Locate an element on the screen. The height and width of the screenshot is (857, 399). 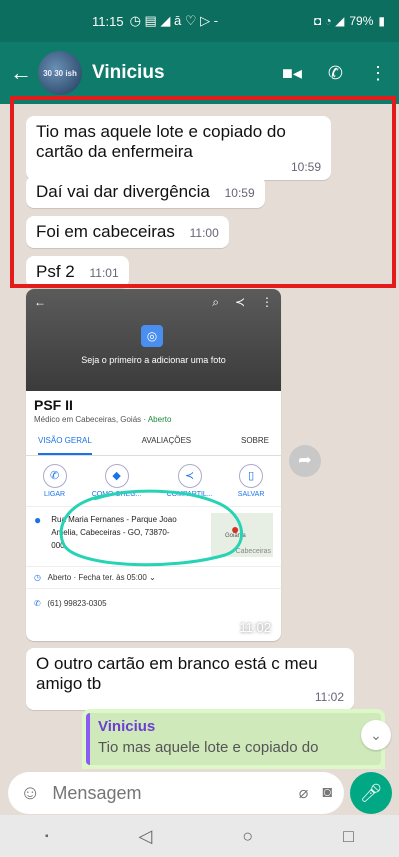
clock-icon: ◷ is located at coordinates (37, 577).